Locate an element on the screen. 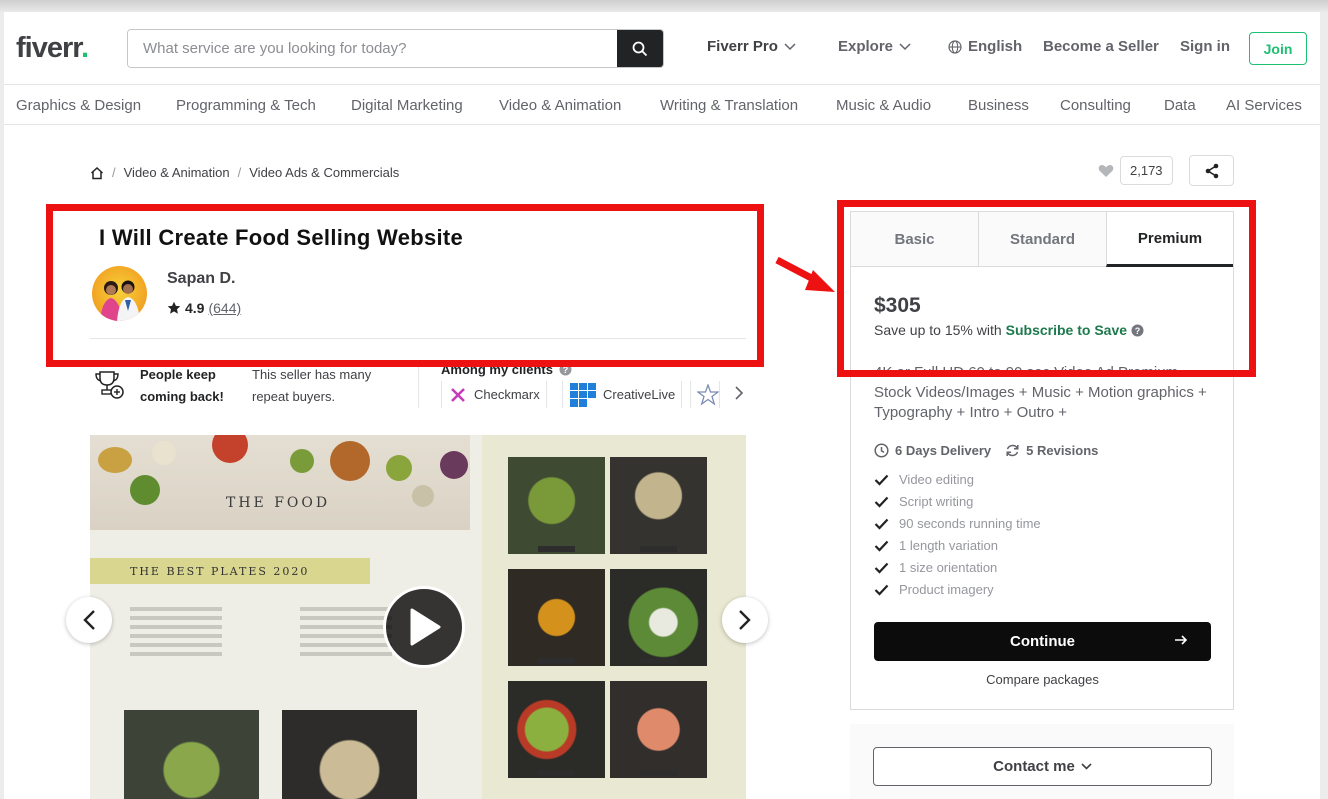 Image resolution: width=1328 pixels, height=799 pixels. star-logo-icon is located at coordinates (708, 394).